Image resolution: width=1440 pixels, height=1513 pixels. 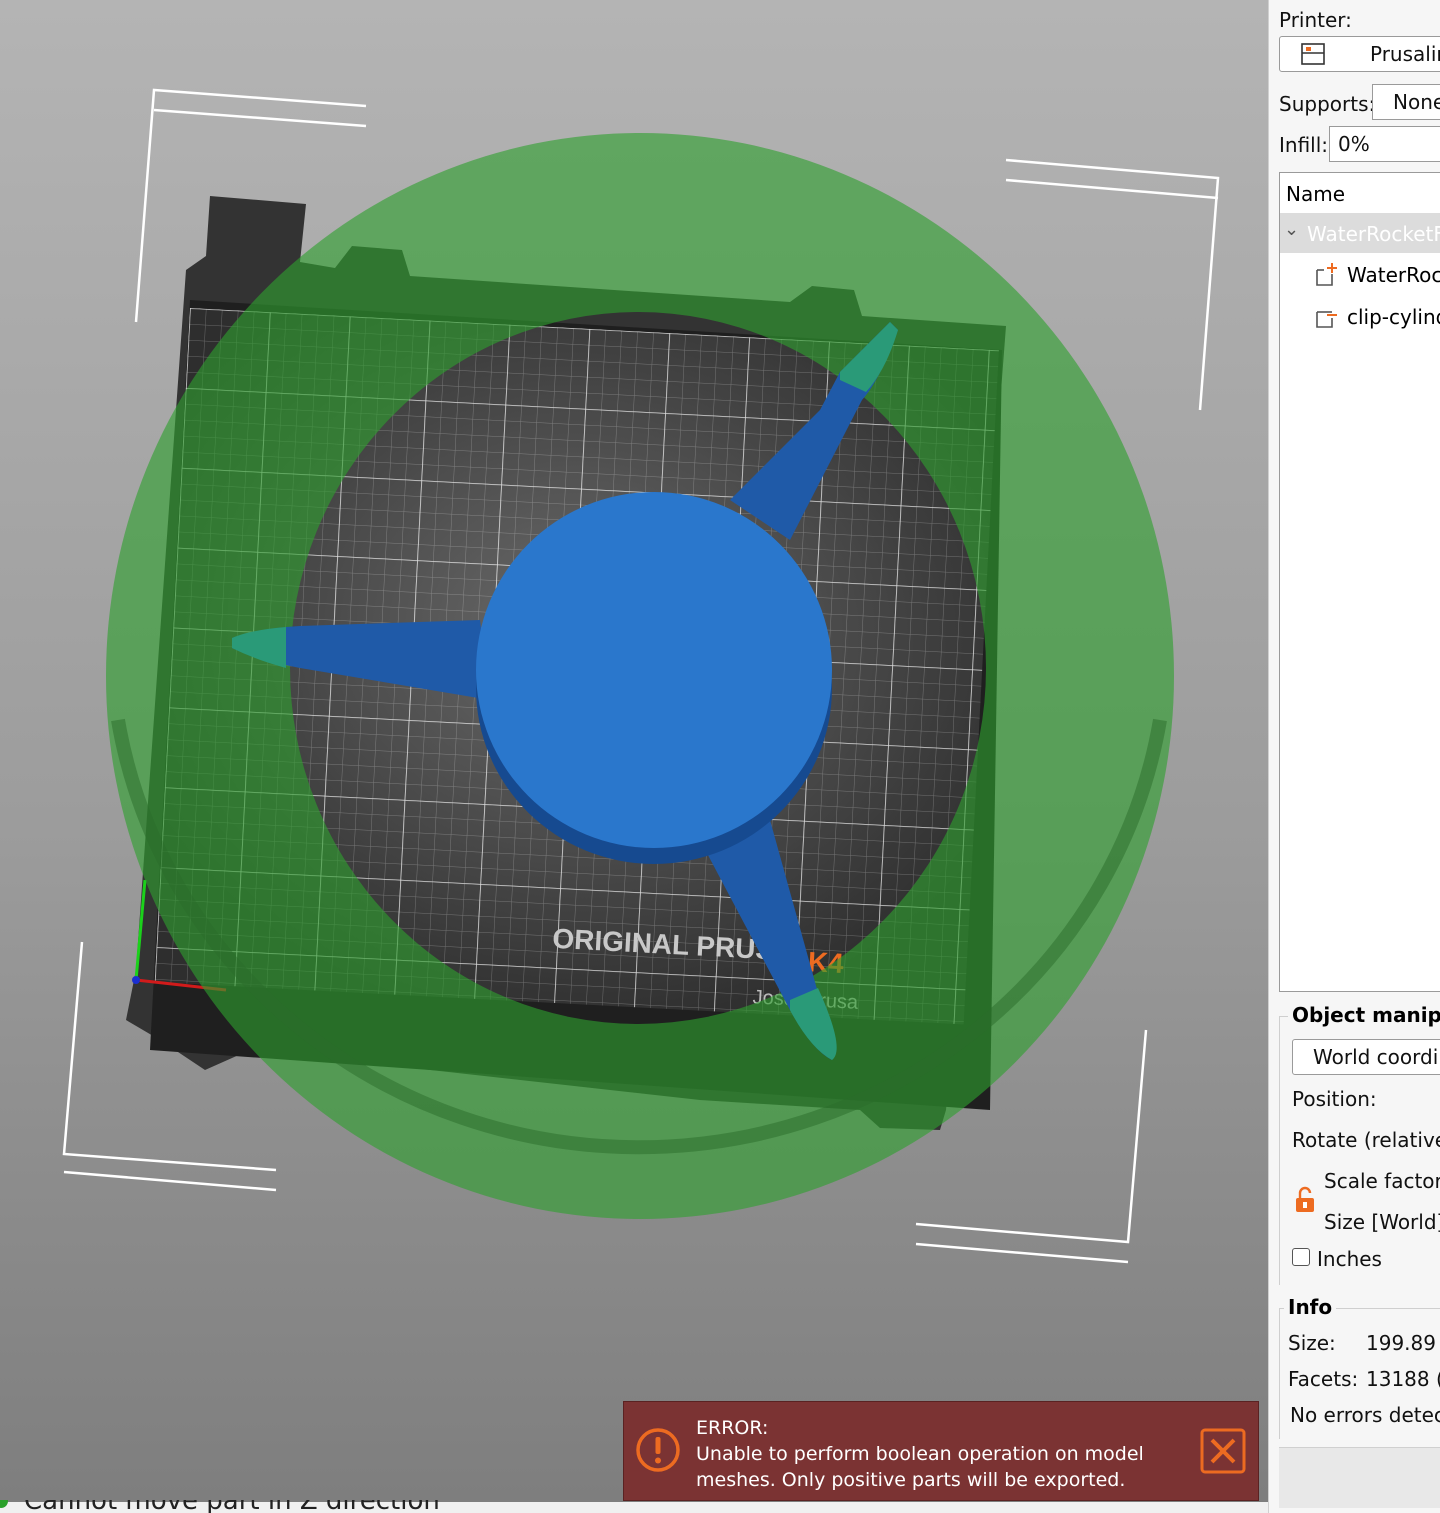 What do you see at coordinates (1393, 317) in the screenshot?
I see `part-name: clip-cylind` at bounding box center [1393, 317].